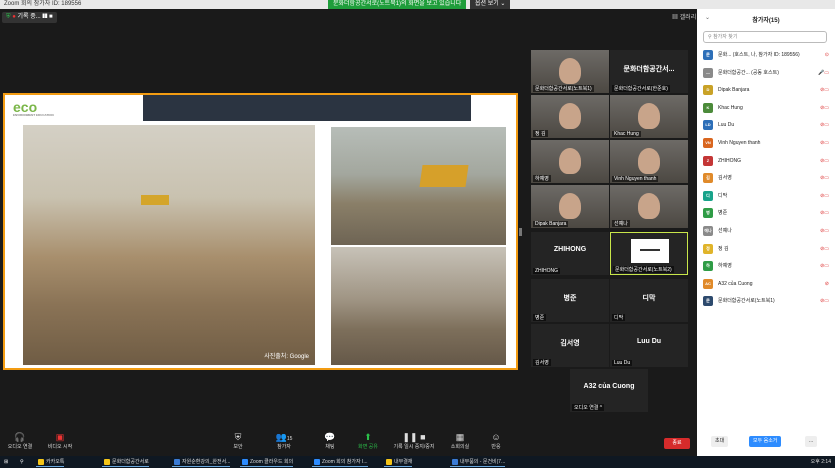 The image size is (835, 468). What do you see at coordinates (766, 197) in the screenshot?
I see `participant-row: 디 디막 ⊘▭` at bounding box center [766, 197].